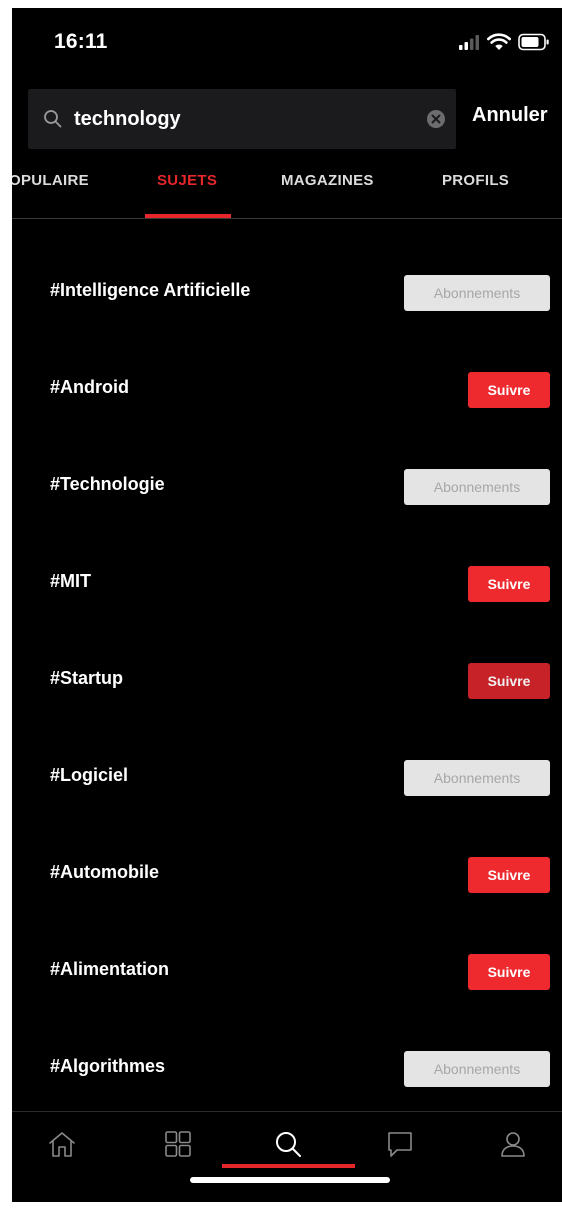  Describe the element at coordinates (533, 42) in the screenshot. I see `battery-icon` at that location.